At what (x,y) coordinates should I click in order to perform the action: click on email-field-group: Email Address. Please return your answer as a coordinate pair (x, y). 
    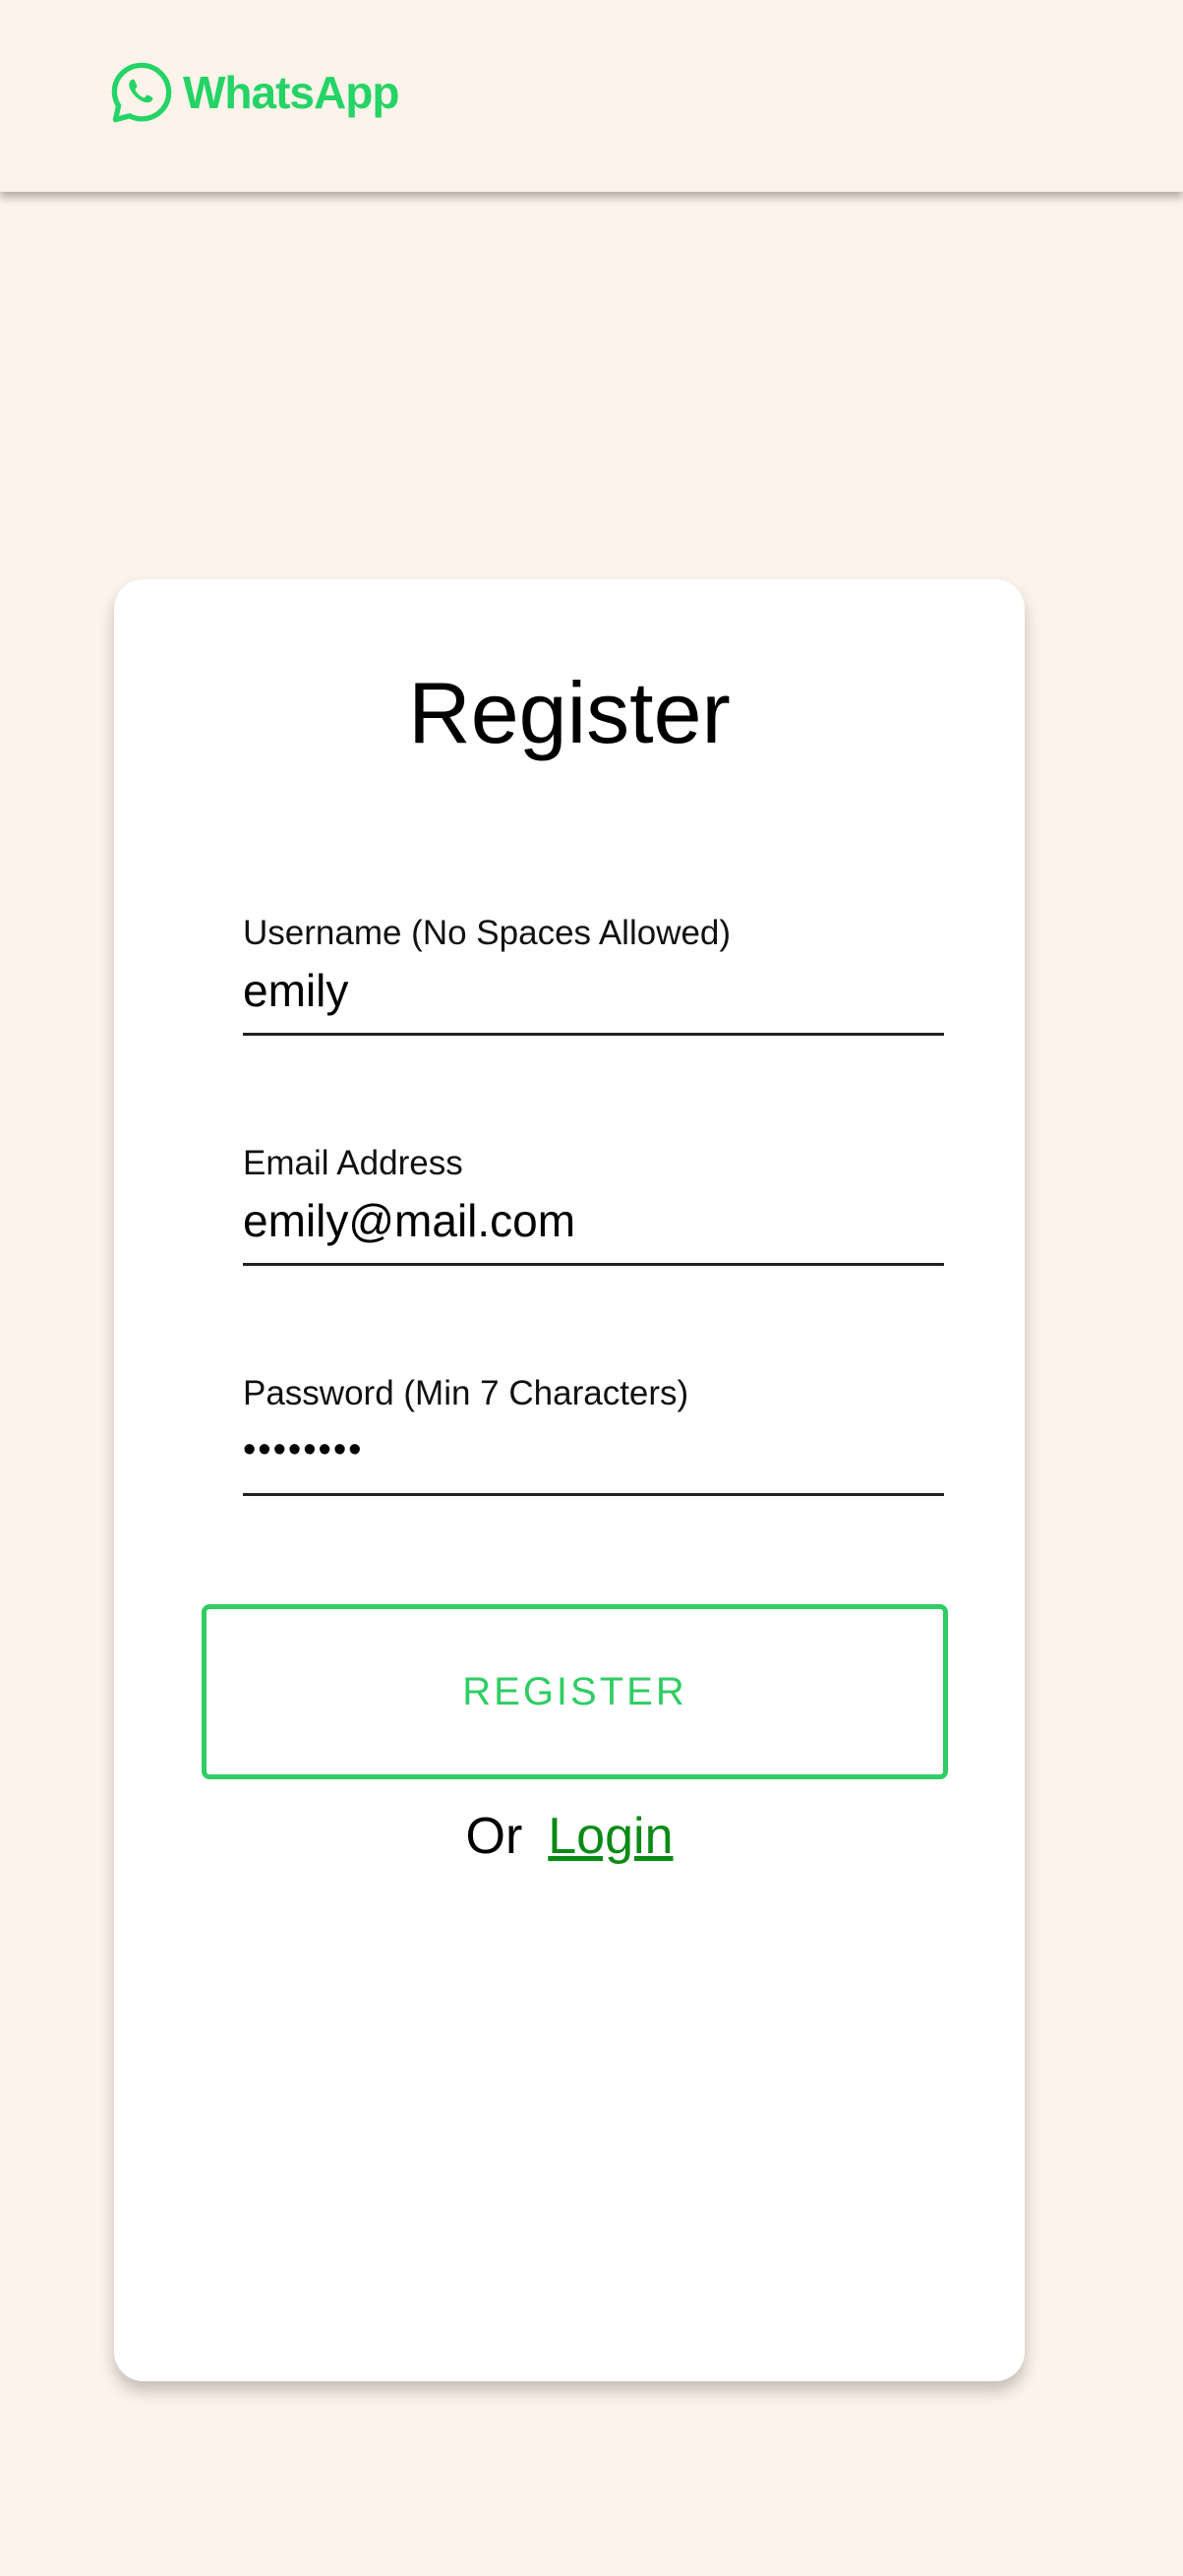
    Looking at the image, I should click on (593, 1205).